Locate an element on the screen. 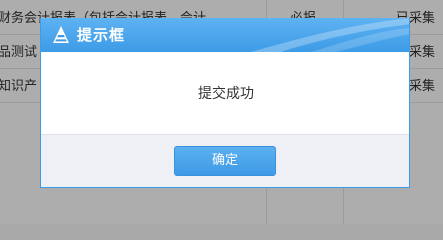 The height and width of the screenshot is (240, 443). dialog-title: 提示框 is located at coordinates (101, 35).